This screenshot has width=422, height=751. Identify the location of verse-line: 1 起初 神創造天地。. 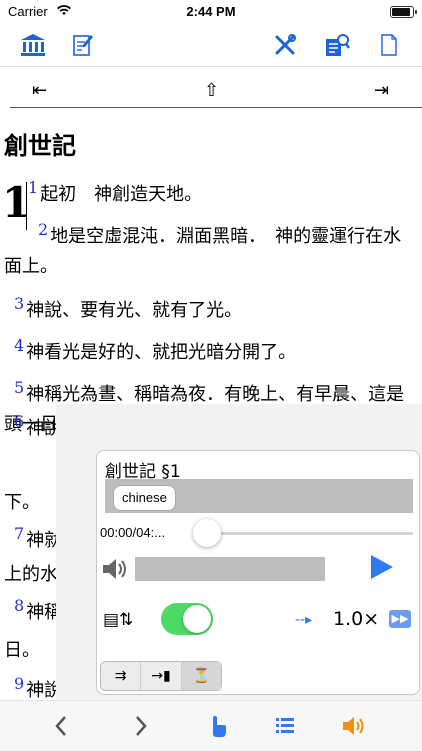
(220, 195).